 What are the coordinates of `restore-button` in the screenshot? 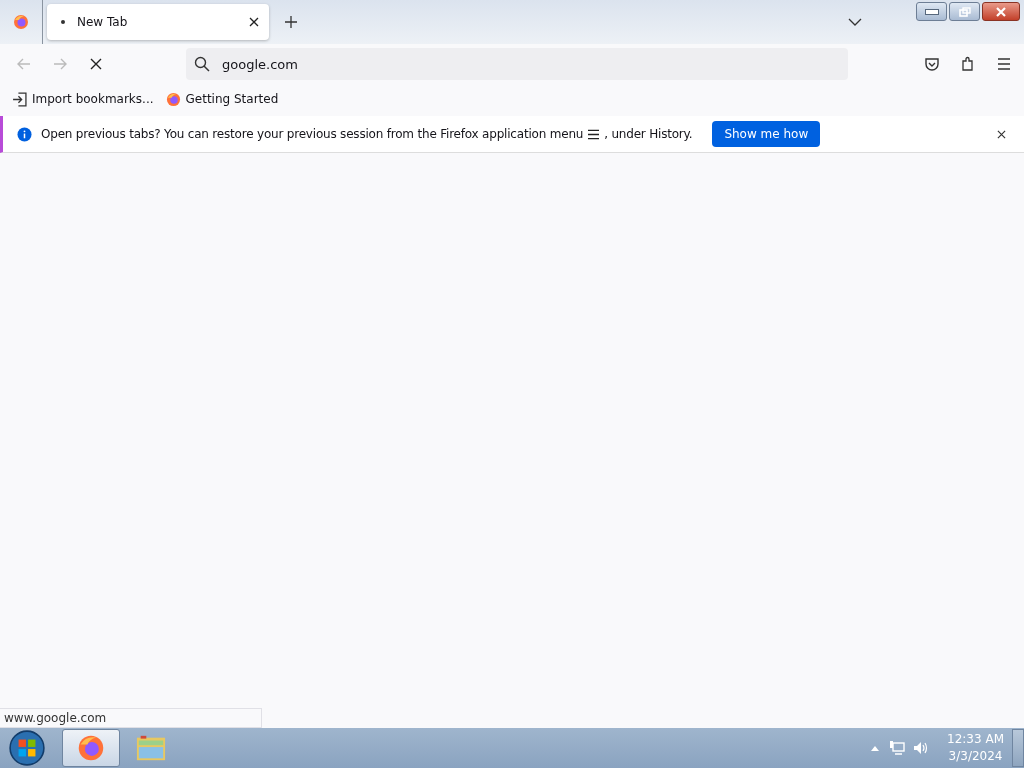 It's located at (964, 11).